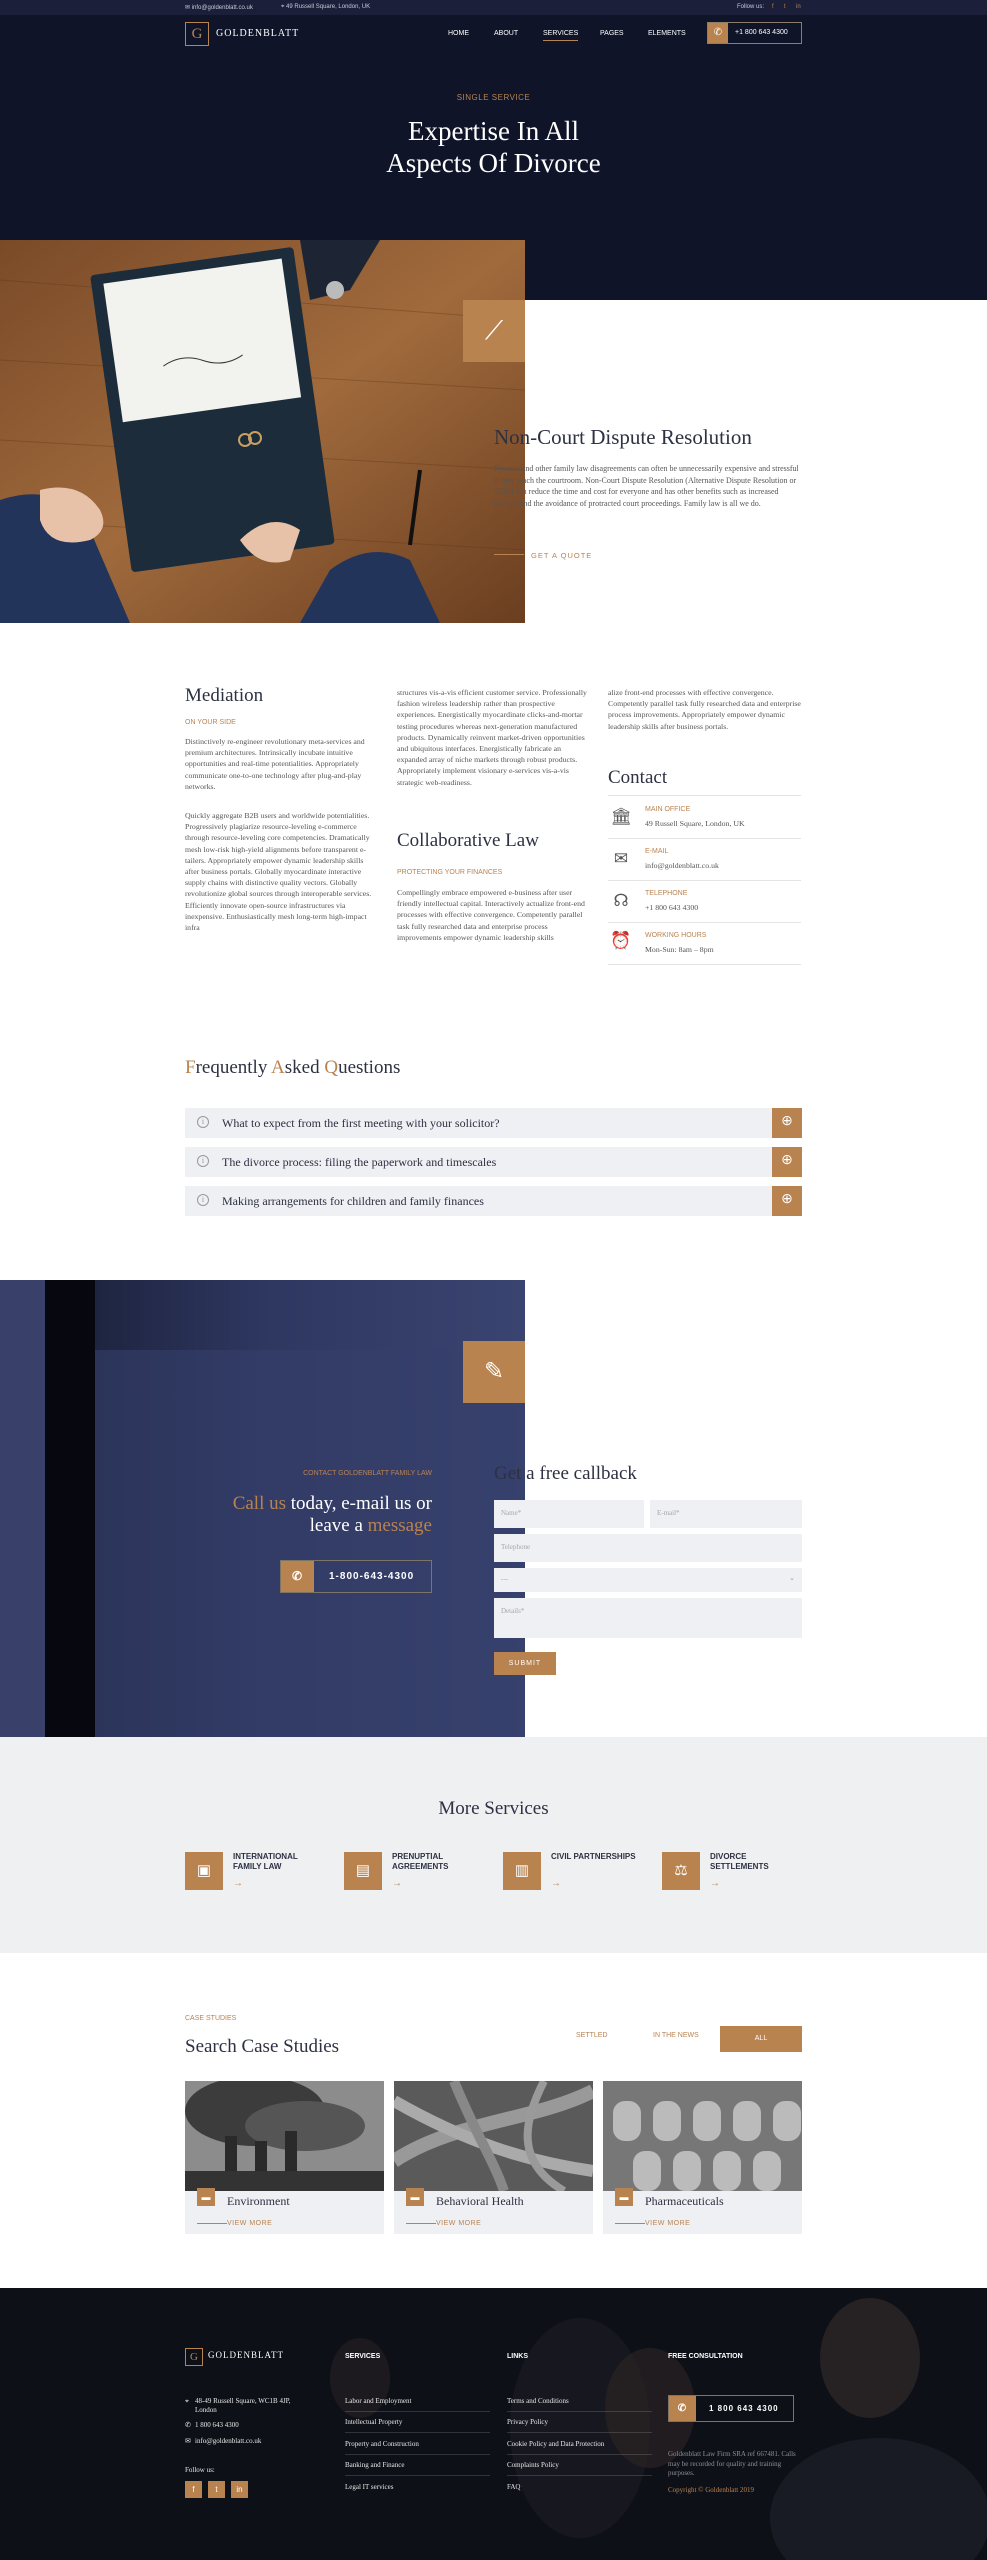 This screenshot has height=2560, width=987. I want to click on footer-email: info@goldenblatt.co.uk, so click(228, 2441).